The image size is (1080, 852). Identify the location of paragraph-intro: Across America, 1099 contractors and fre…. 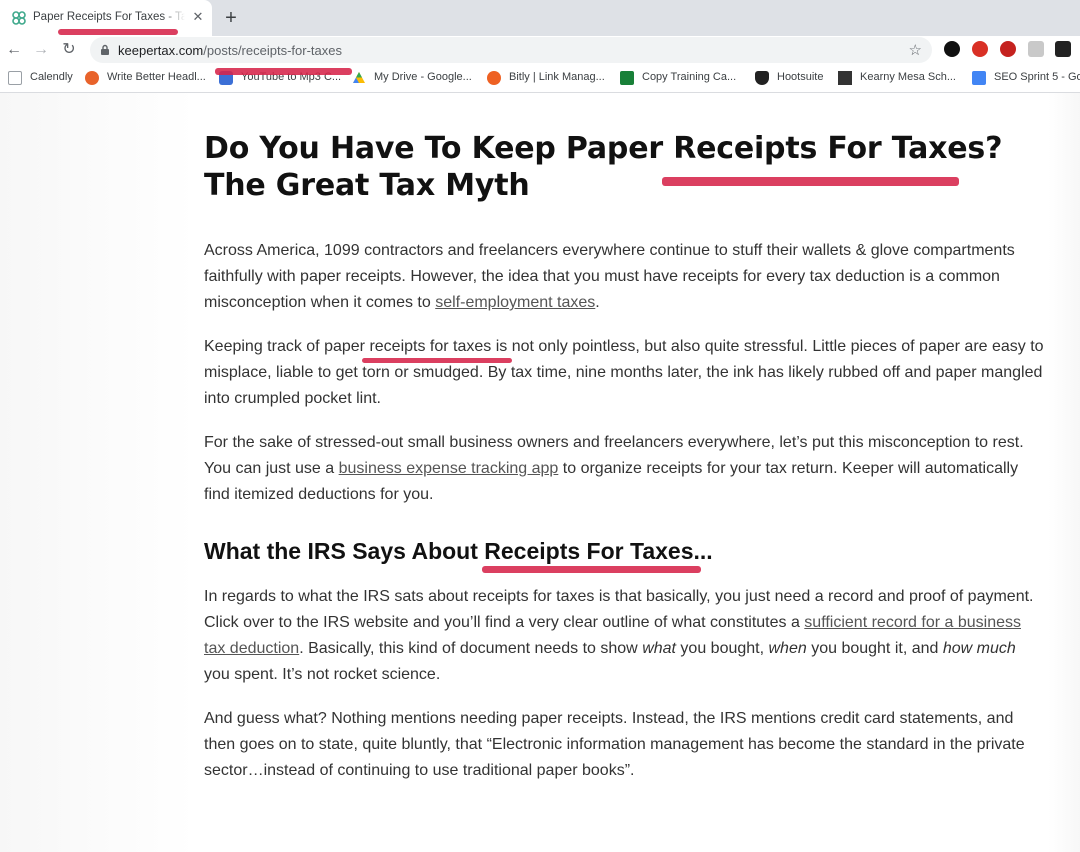
(609, 276).